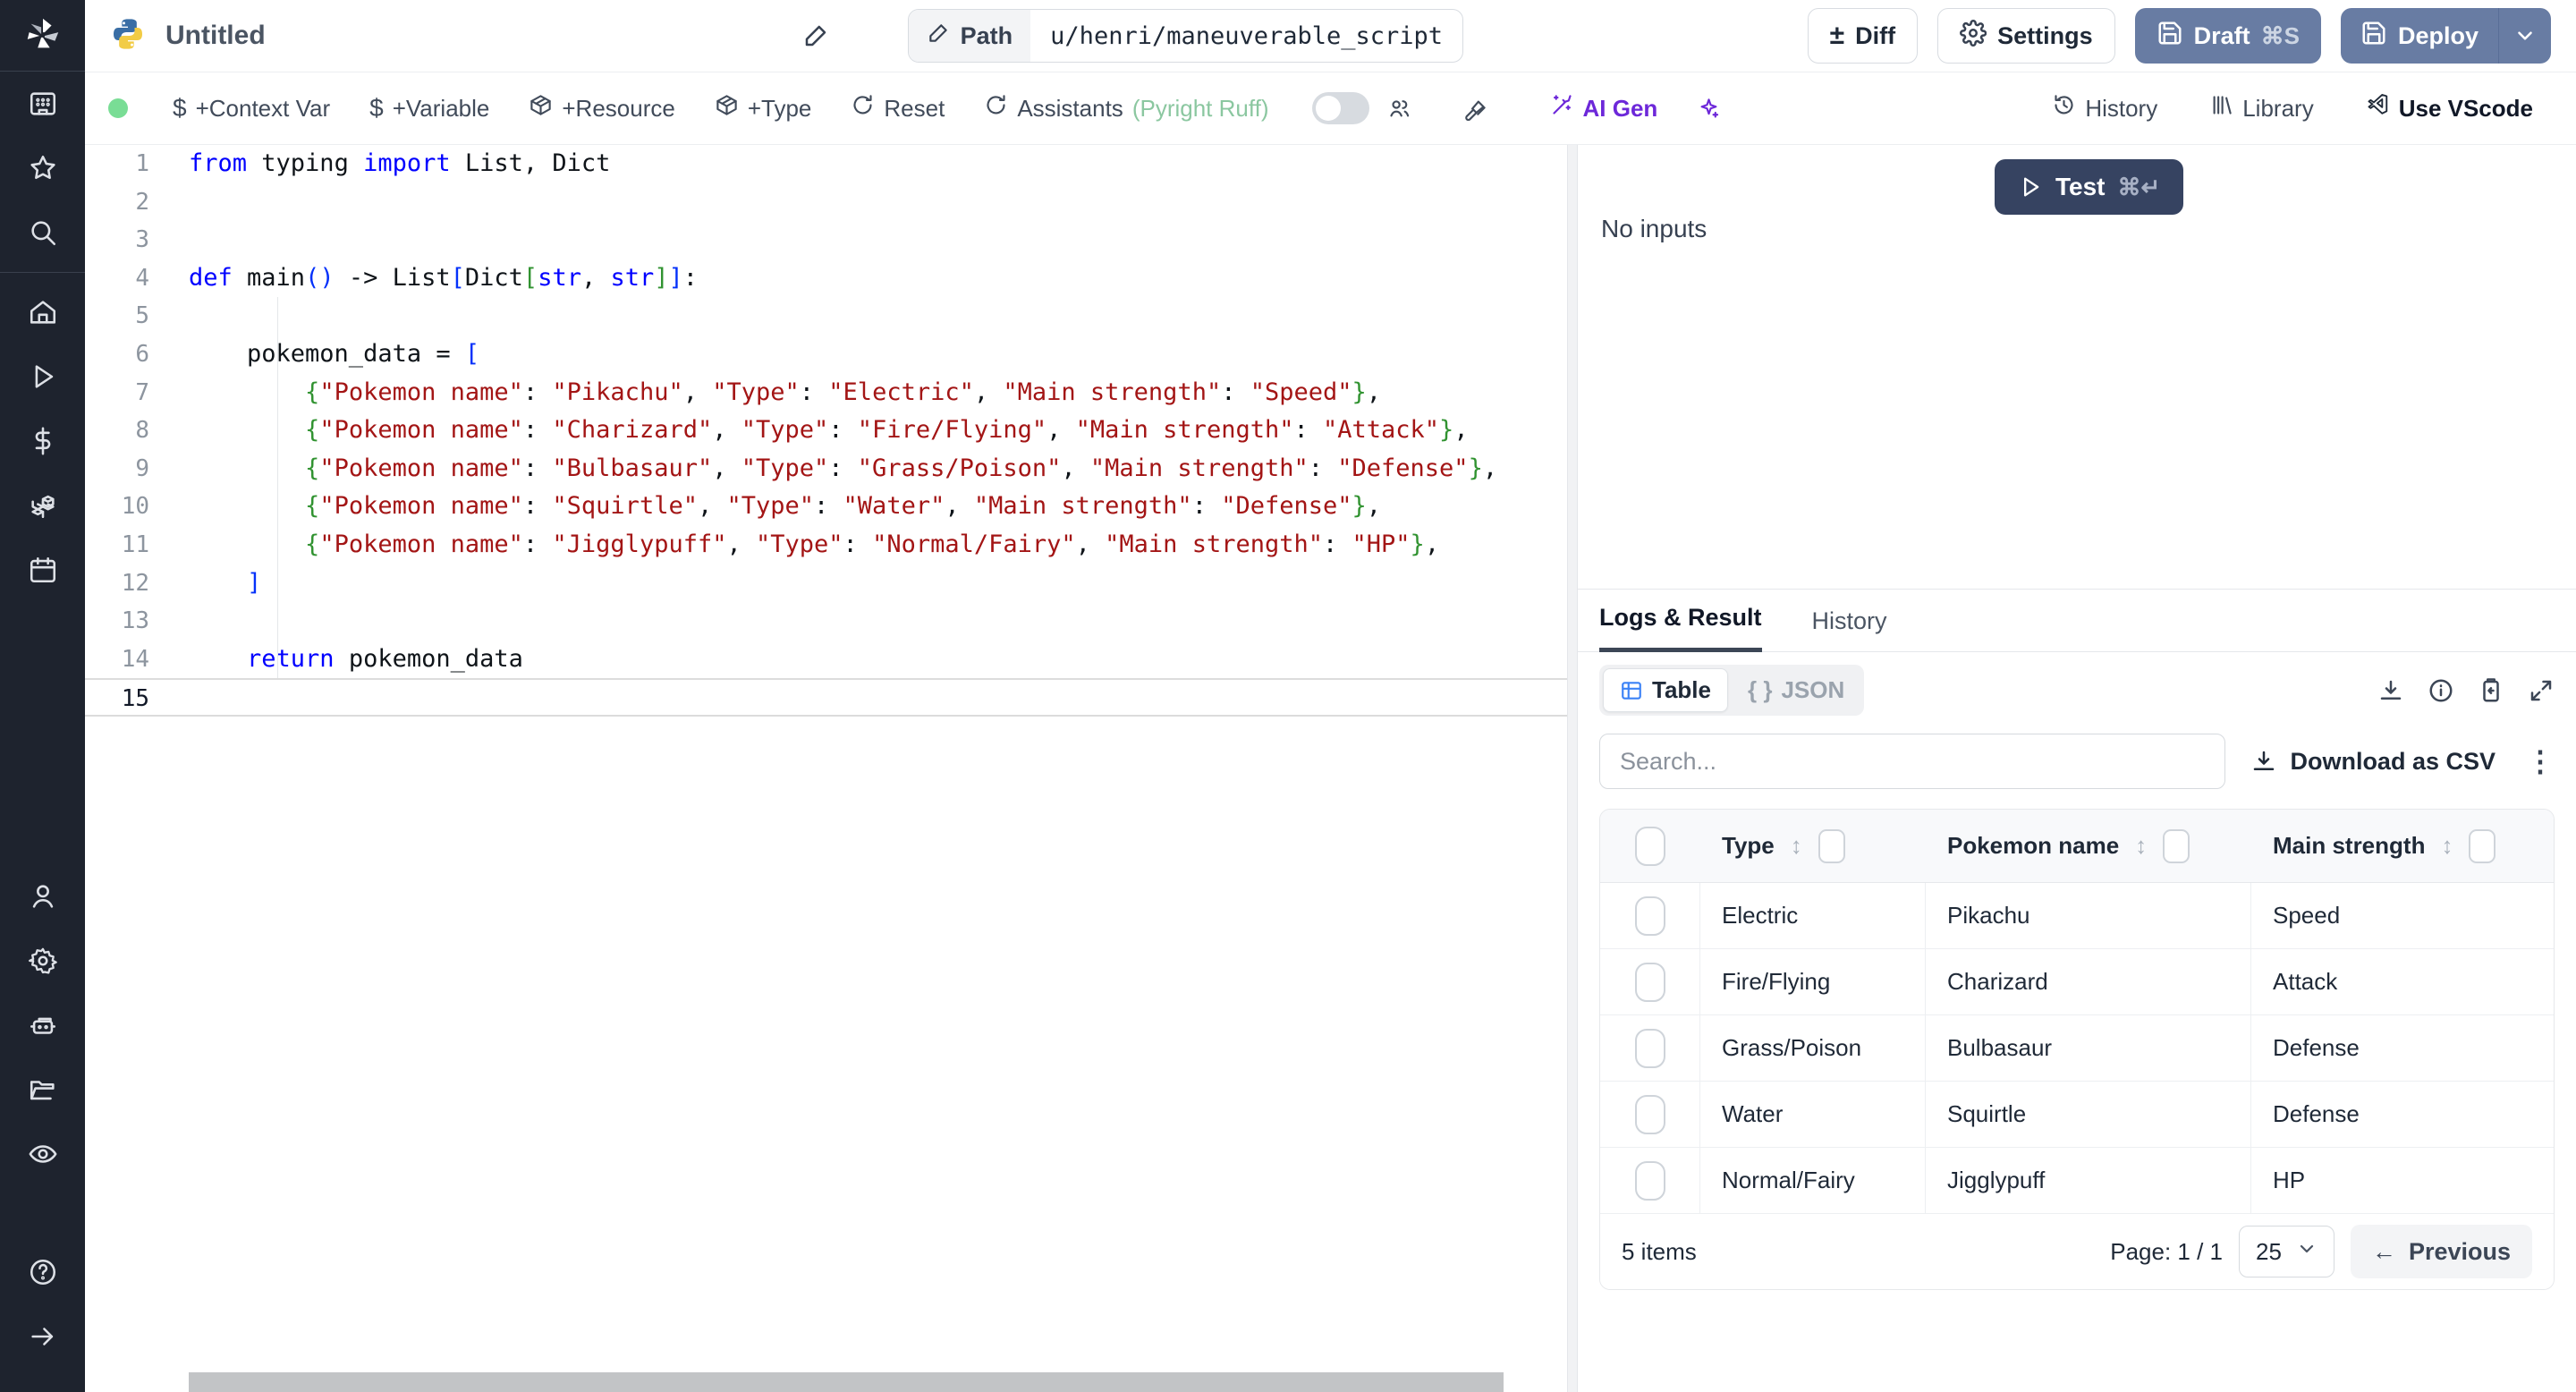 The width and height of the screenshot is (2576, 1392). I want to click on table-row: Water Squirtle Defense, so click(2077, 1115).